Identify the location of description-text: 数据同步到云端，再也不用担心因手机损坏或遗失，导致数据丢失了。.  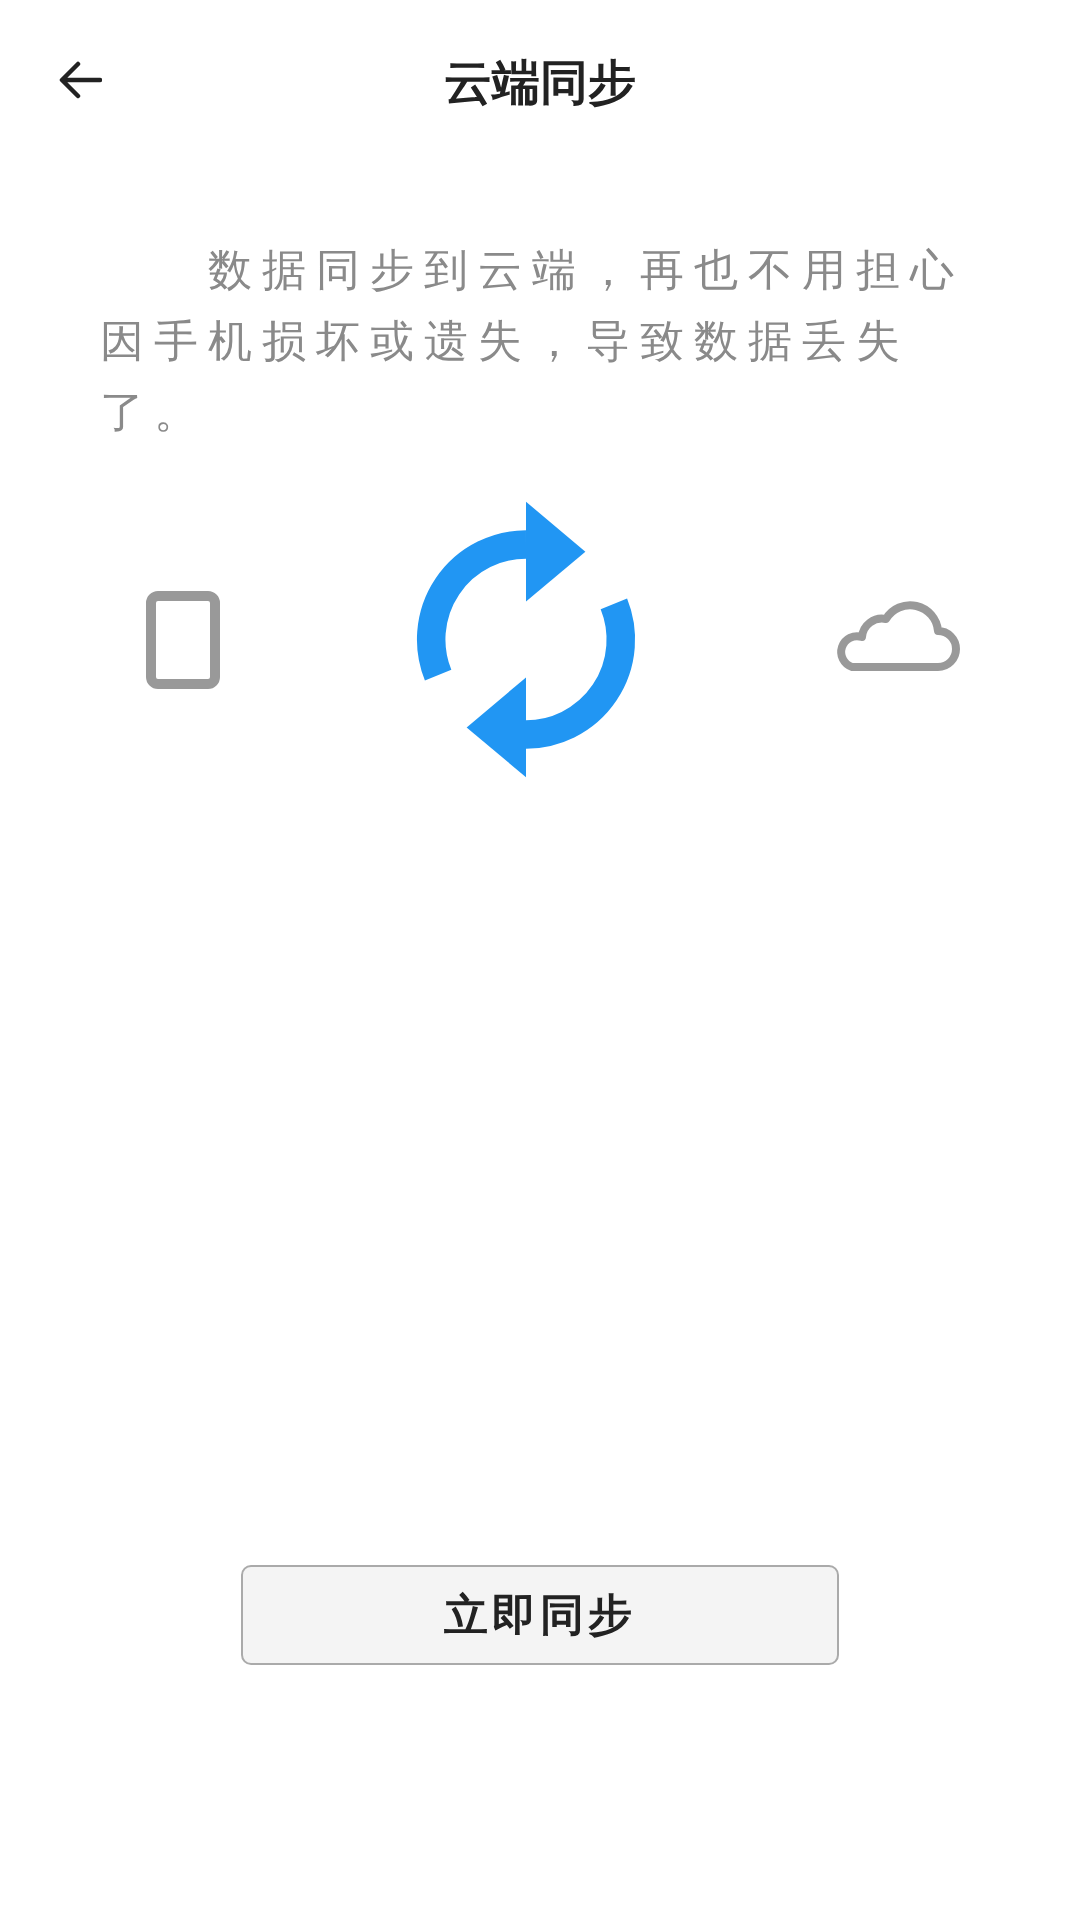
(532, 341).